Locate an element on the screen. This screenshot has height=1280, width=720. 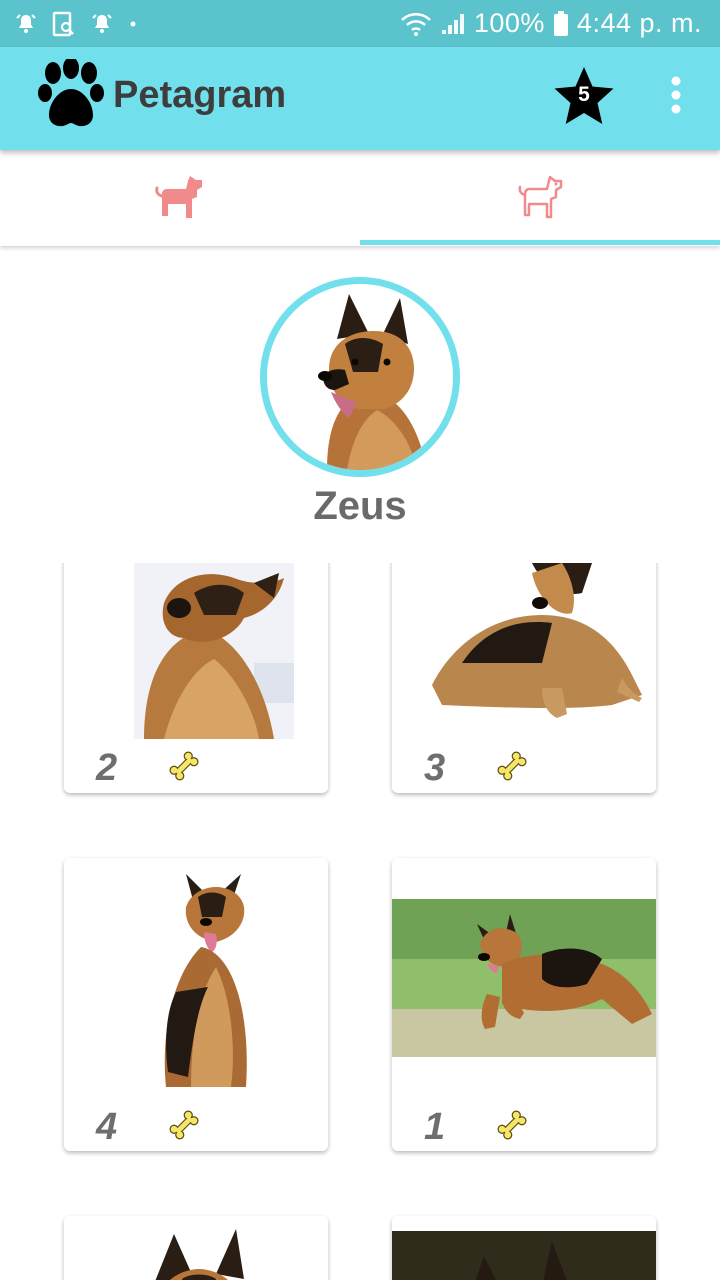
pet-card: 2 is located at coordinates (196, 678).